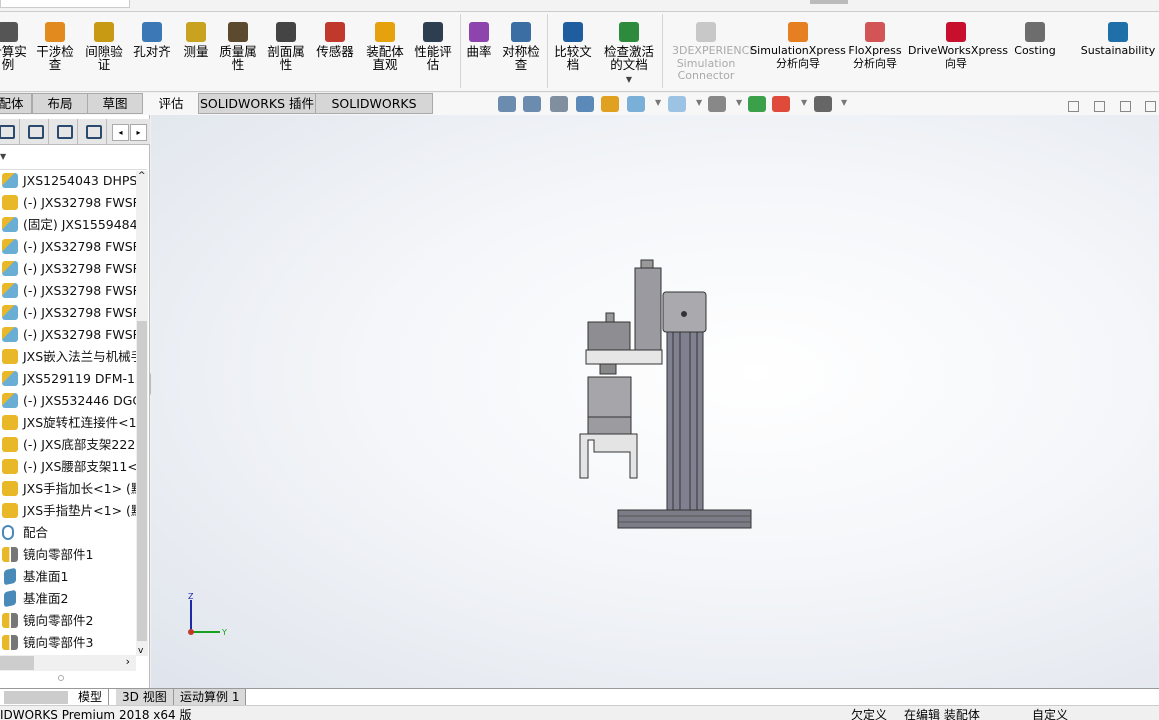 This screenshot has width=1159, height=720. Describe the element at coordinates (68, 357) in the screenshot. I see `tree-item: JXS嵌入法兰与机械手` at that location.